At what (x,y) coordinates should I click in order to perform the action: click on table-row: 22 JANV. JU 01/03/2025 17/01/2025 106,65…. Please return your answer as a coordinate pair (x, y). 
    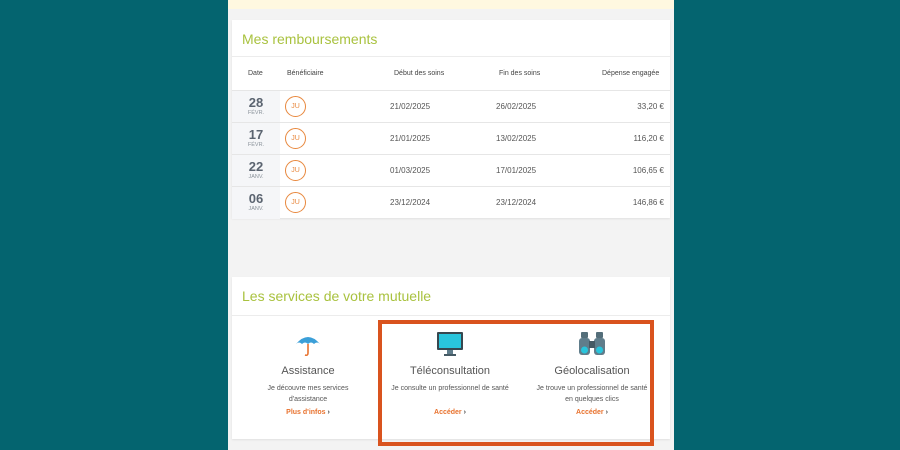
    Looking at the image, I should click on (451, 170).